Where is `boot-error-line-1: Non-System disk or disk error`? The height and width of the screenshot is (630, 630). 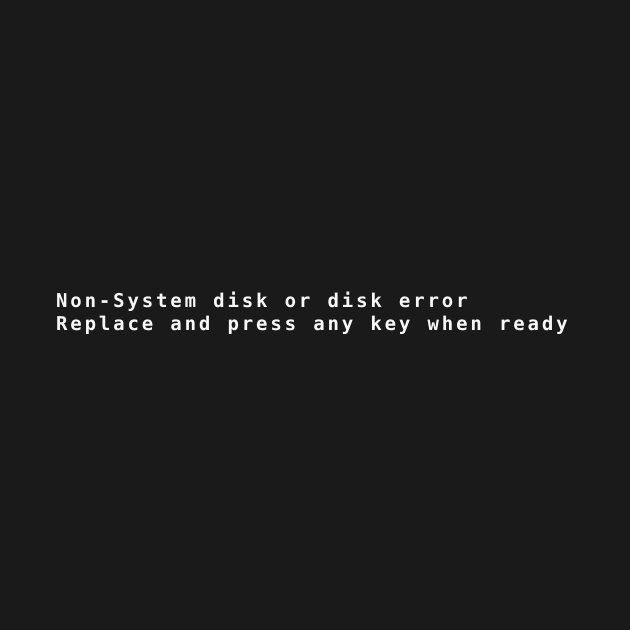 boot-error-line-1: Non-System disk or disk error is located at coordinates (263, 301).